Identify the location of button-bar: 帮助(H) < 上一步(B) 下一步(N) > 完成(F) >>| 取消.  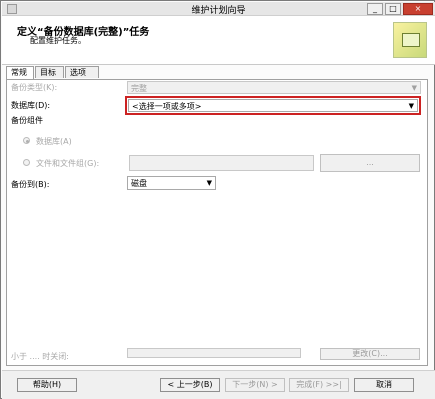
(218, 384).